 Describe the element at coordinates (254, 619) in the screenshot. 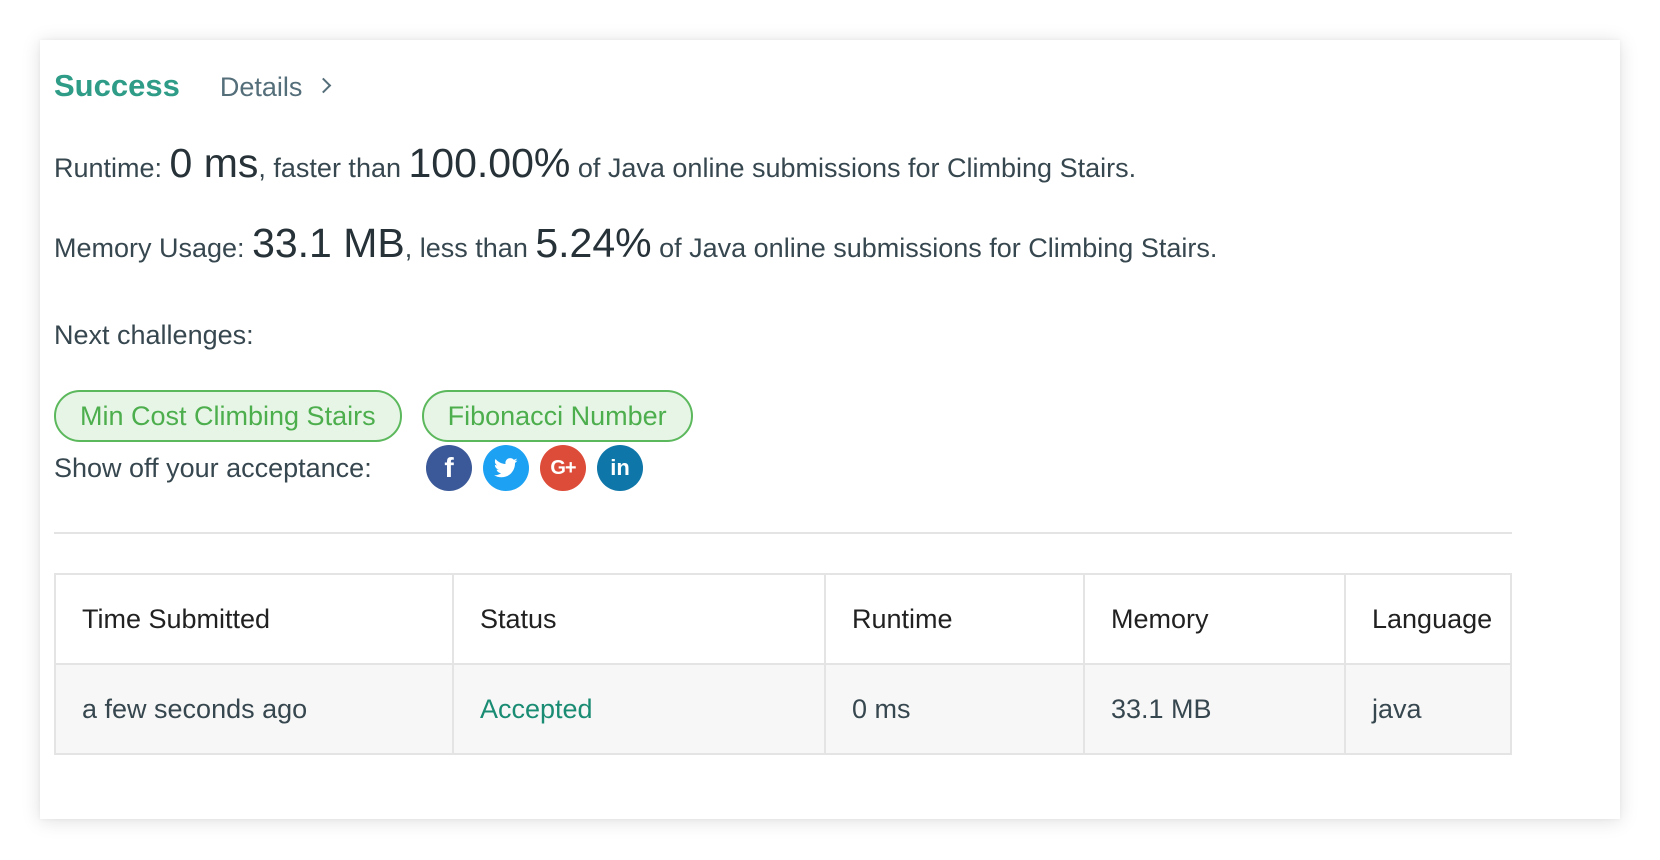

I see `column-time-submitted: Time Submitted` at that location.